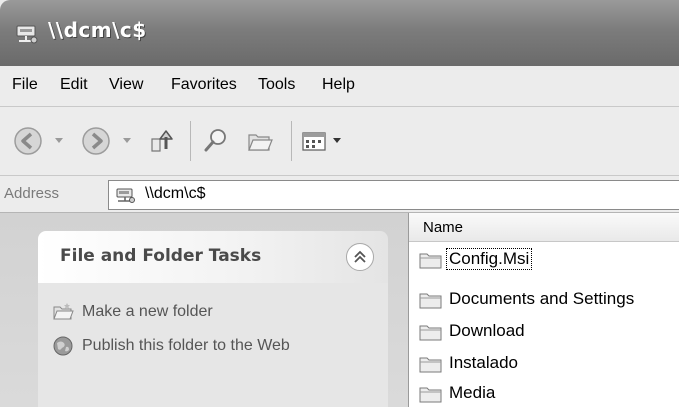  Describe the element at coordinates (314, 141) in the screenshot. I see `views-icon` at that location.